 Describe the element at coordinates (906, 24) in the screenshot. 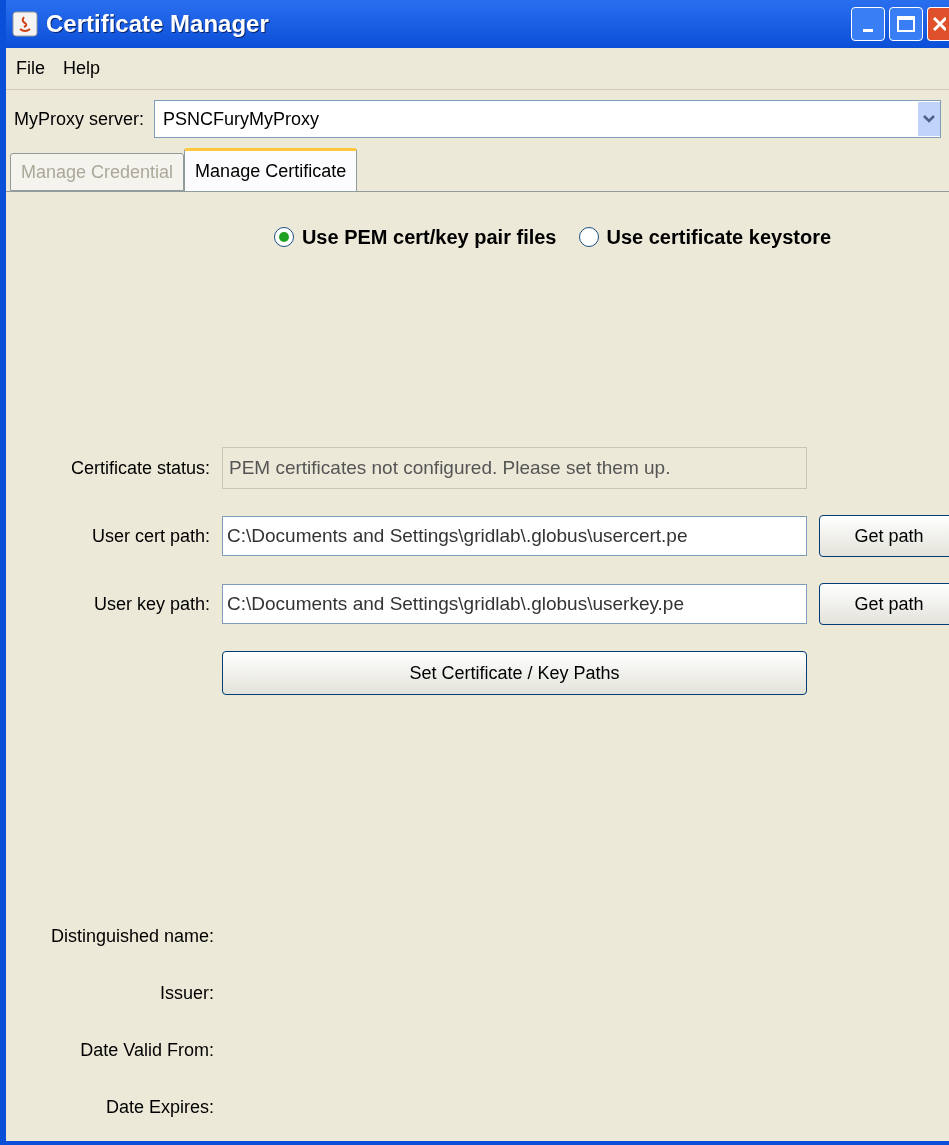

I see `maximize-button` at that location.